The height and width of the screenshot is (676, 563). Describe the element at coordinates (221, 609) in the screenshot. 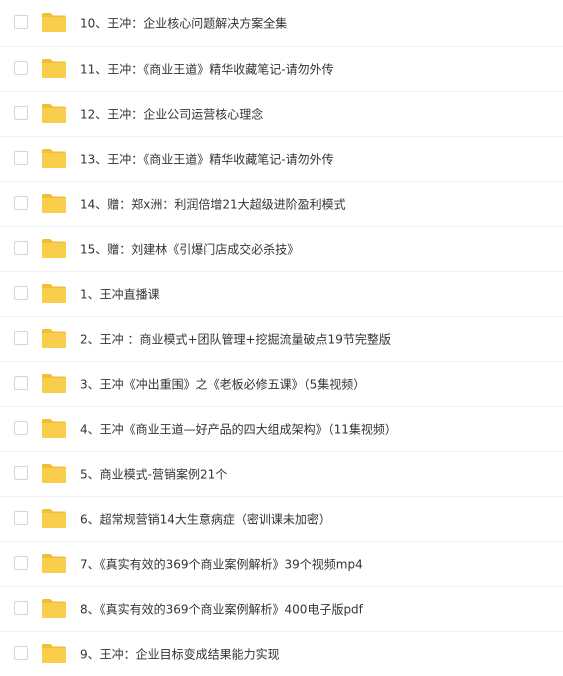

I see `file-name-link: 8、《真实有效的369个商业案例解析》400电子版pdf` at that location.